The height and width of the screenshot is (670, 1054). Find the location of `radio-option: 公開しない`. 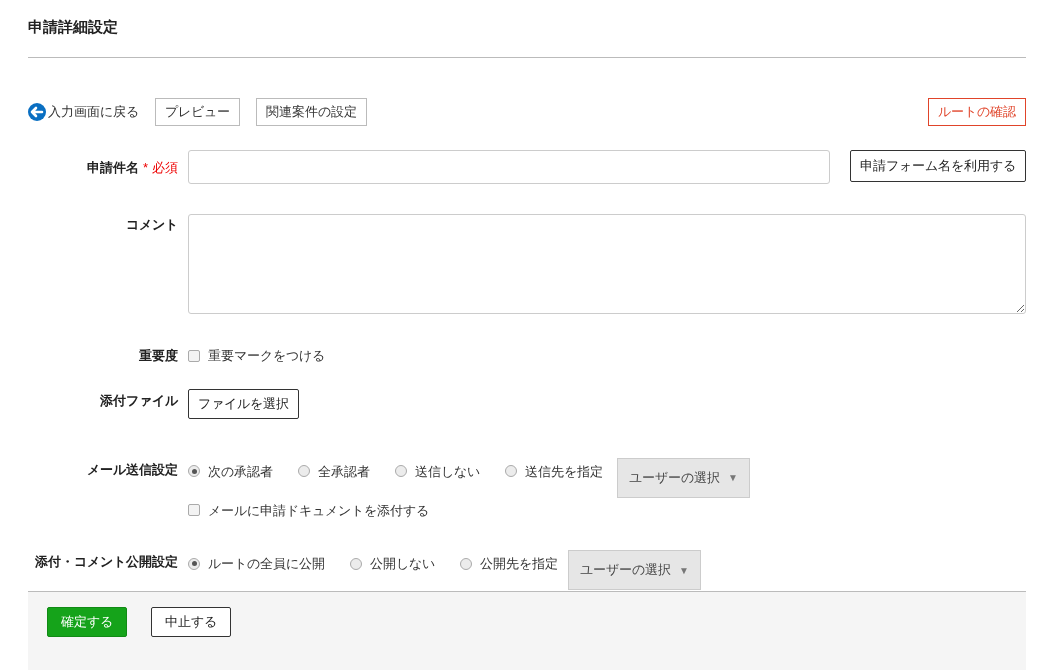

radio-option: 公開しない is located at coordinates (392, 564).